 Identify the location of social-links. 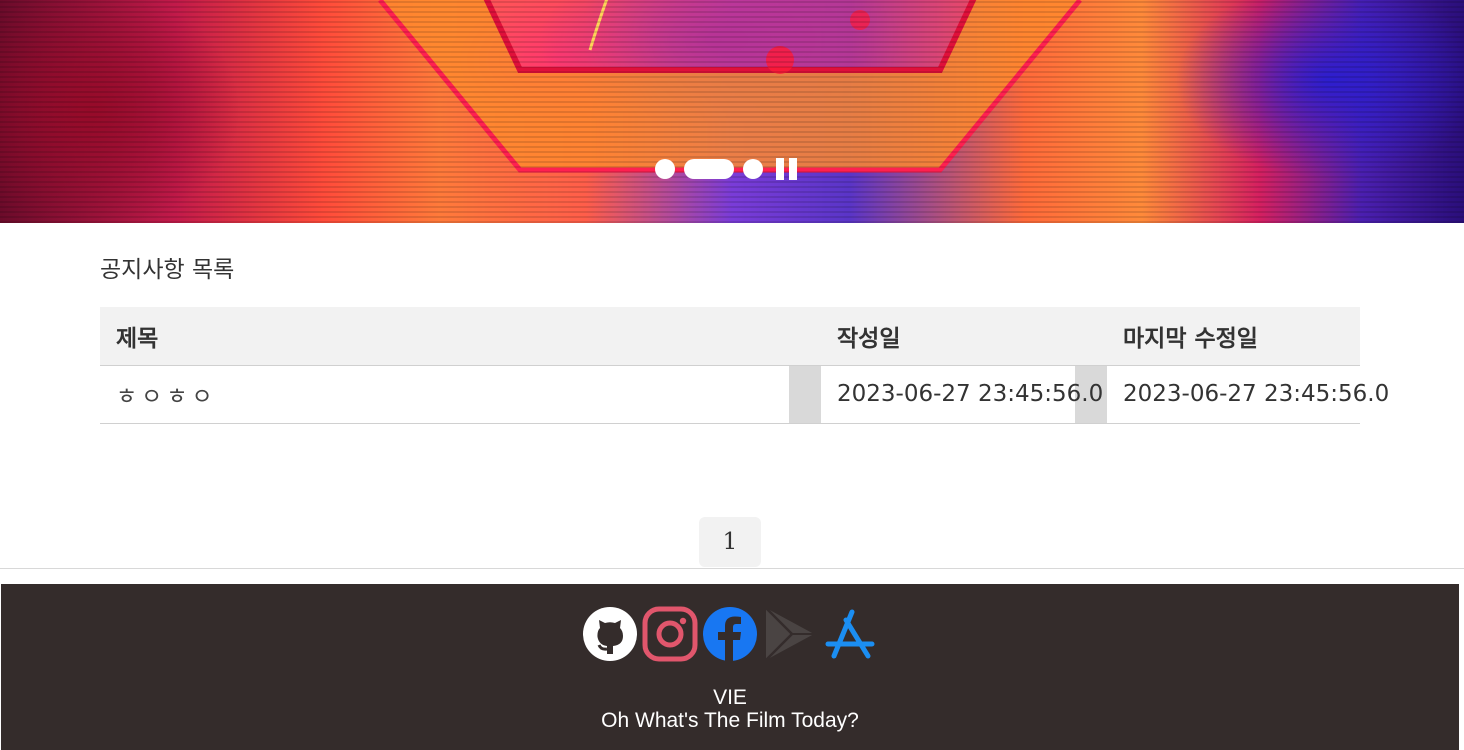
(730, 634).